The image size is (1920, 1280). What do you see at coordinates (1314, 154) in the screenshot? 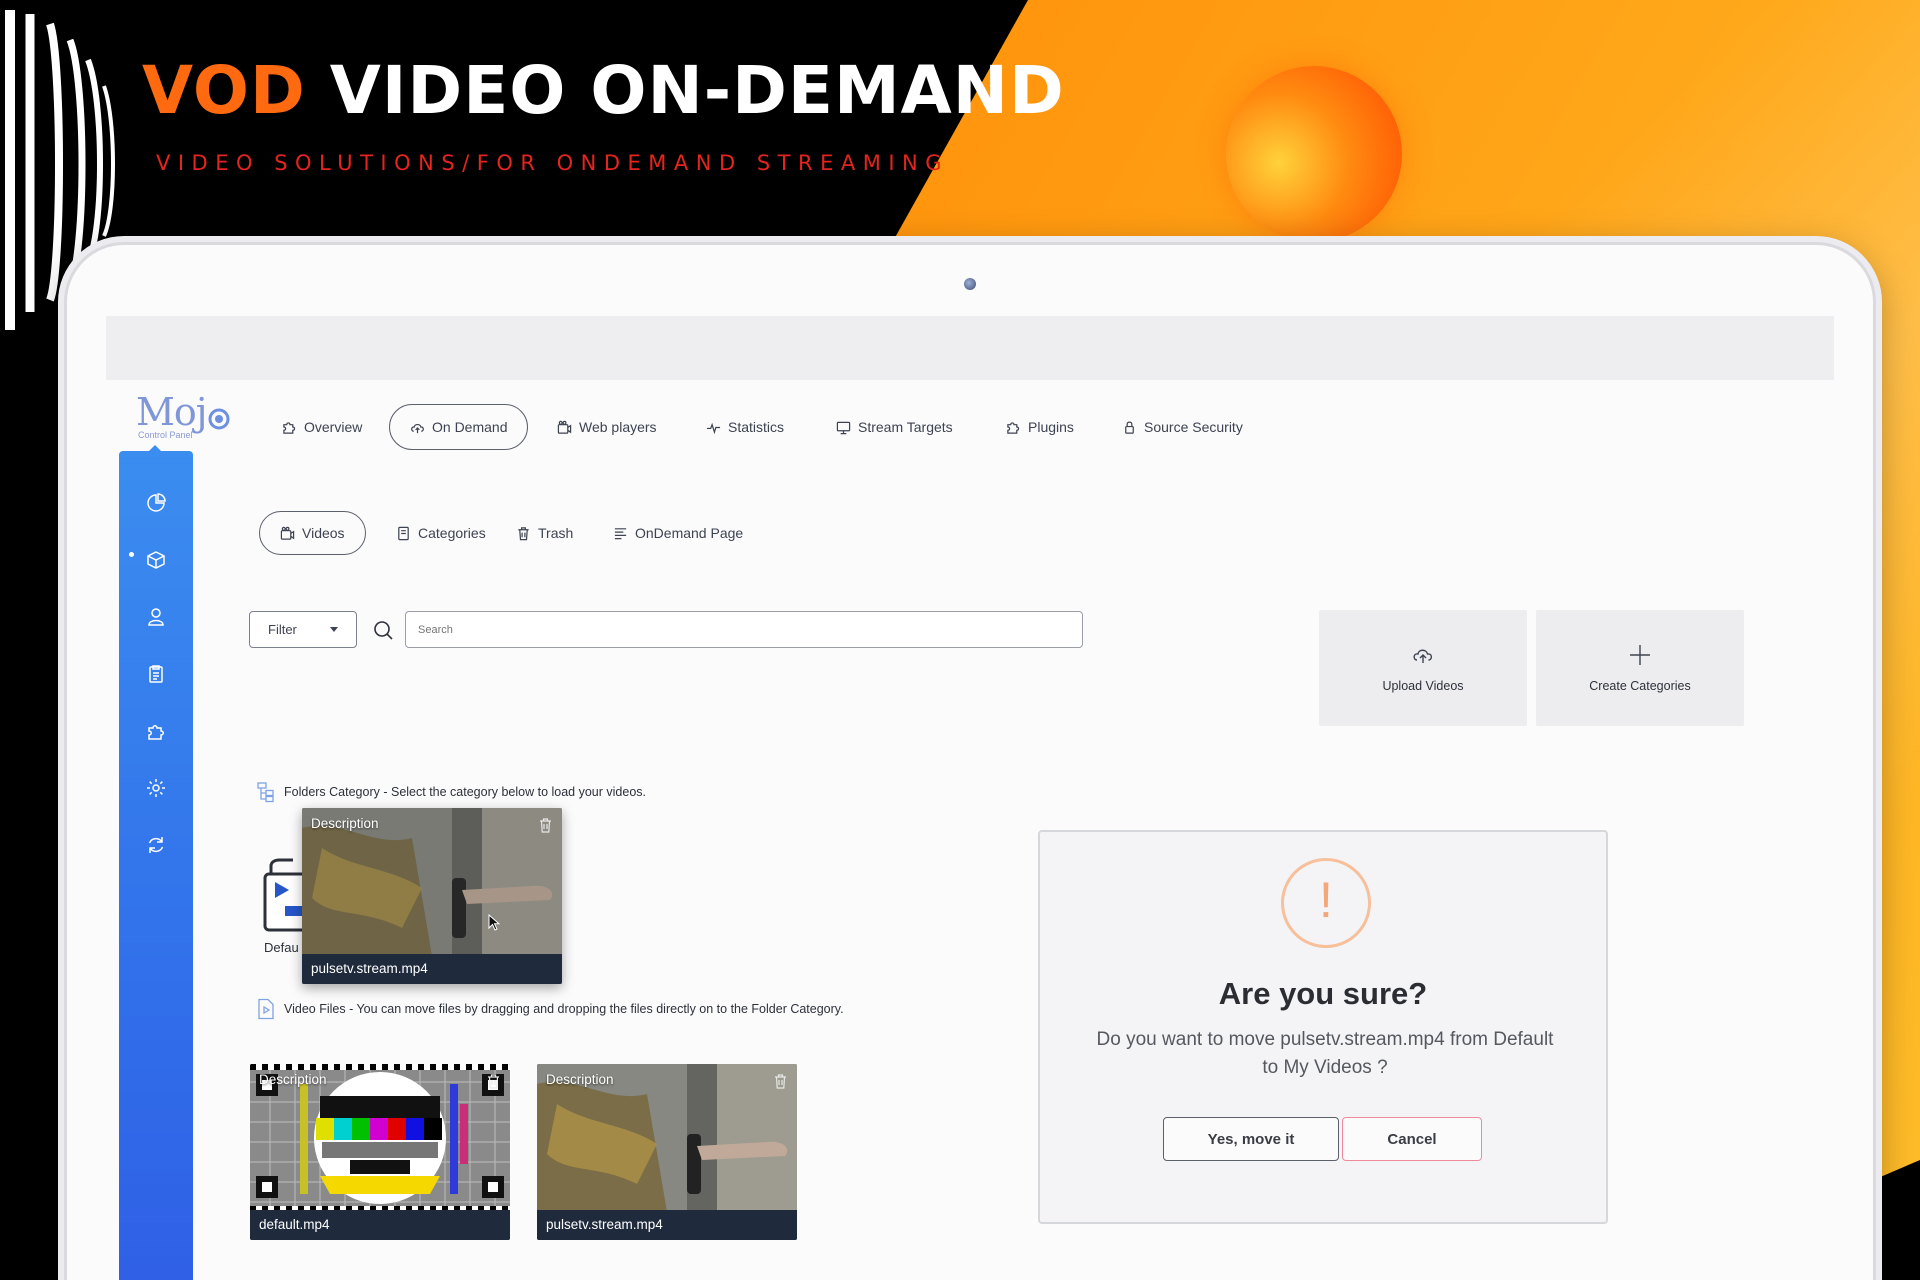
I see `sun-circle-decoration` at bounding box center [1314, 154].